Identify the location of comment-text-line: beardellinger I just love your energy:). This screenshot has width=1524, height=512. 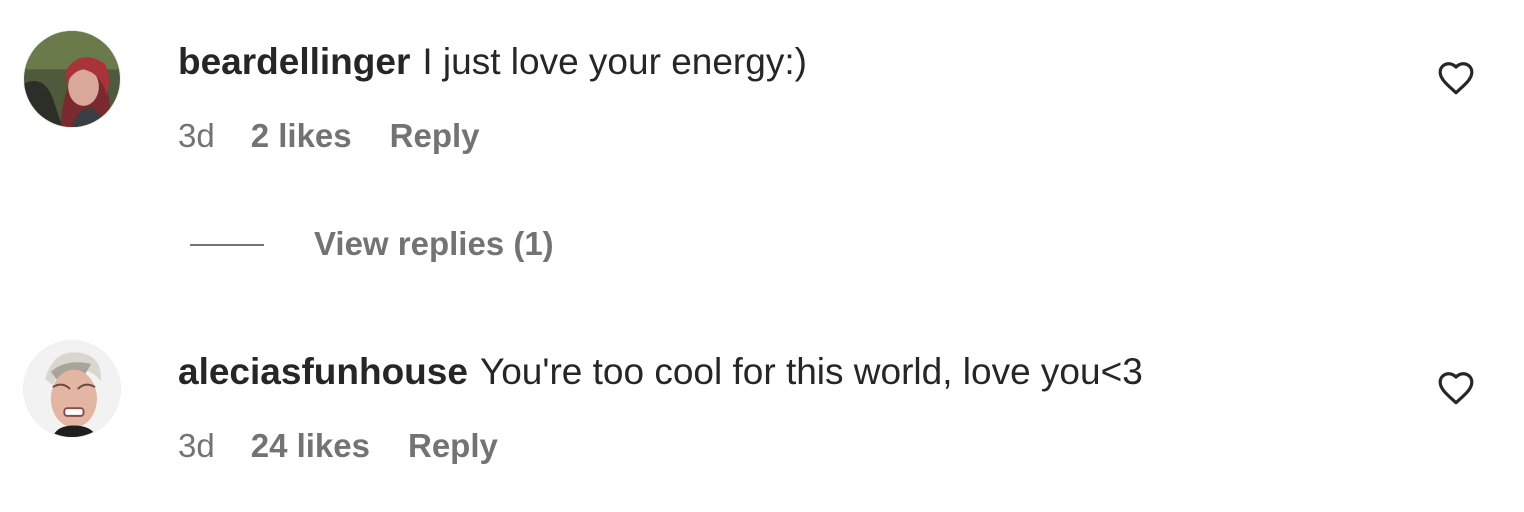
(492, 62).